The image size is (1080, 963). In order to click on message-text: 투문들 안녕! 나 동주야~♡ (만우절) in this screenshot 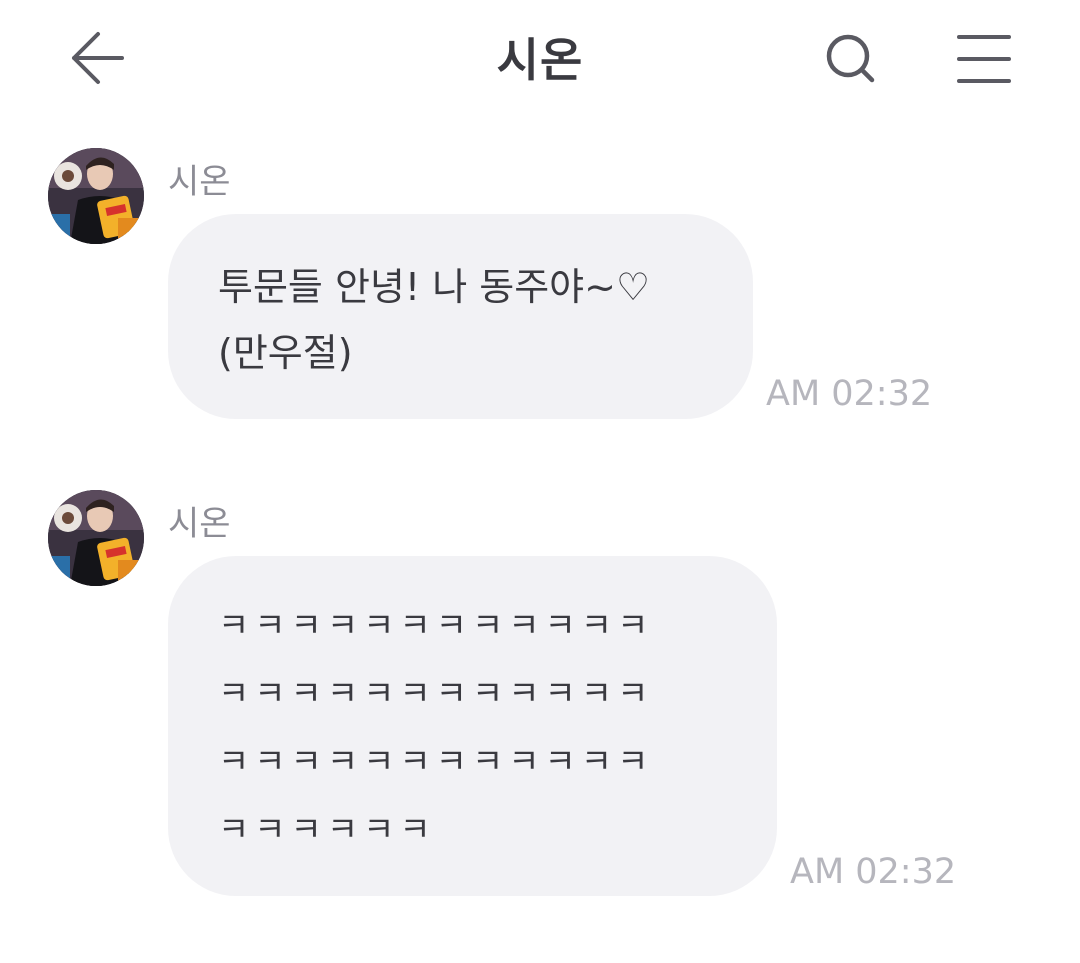, I will do `click(434, 320)`.